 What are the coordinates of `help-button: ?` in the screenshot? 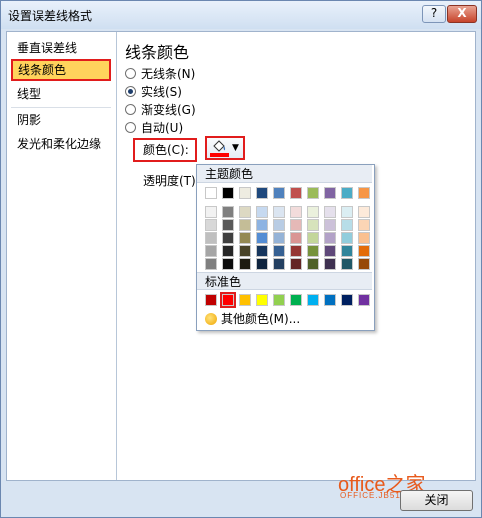 It's located at (434, 14).